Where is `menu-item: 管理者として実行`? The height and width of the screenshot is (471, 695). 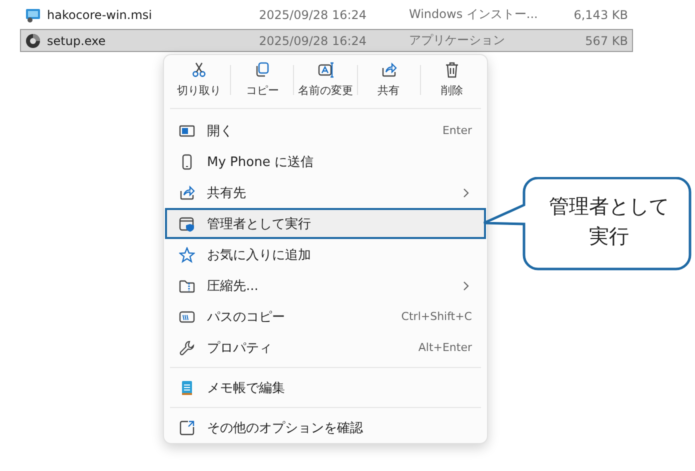
menu-item: 管理者として実行 is located at coordinates (325, 223).